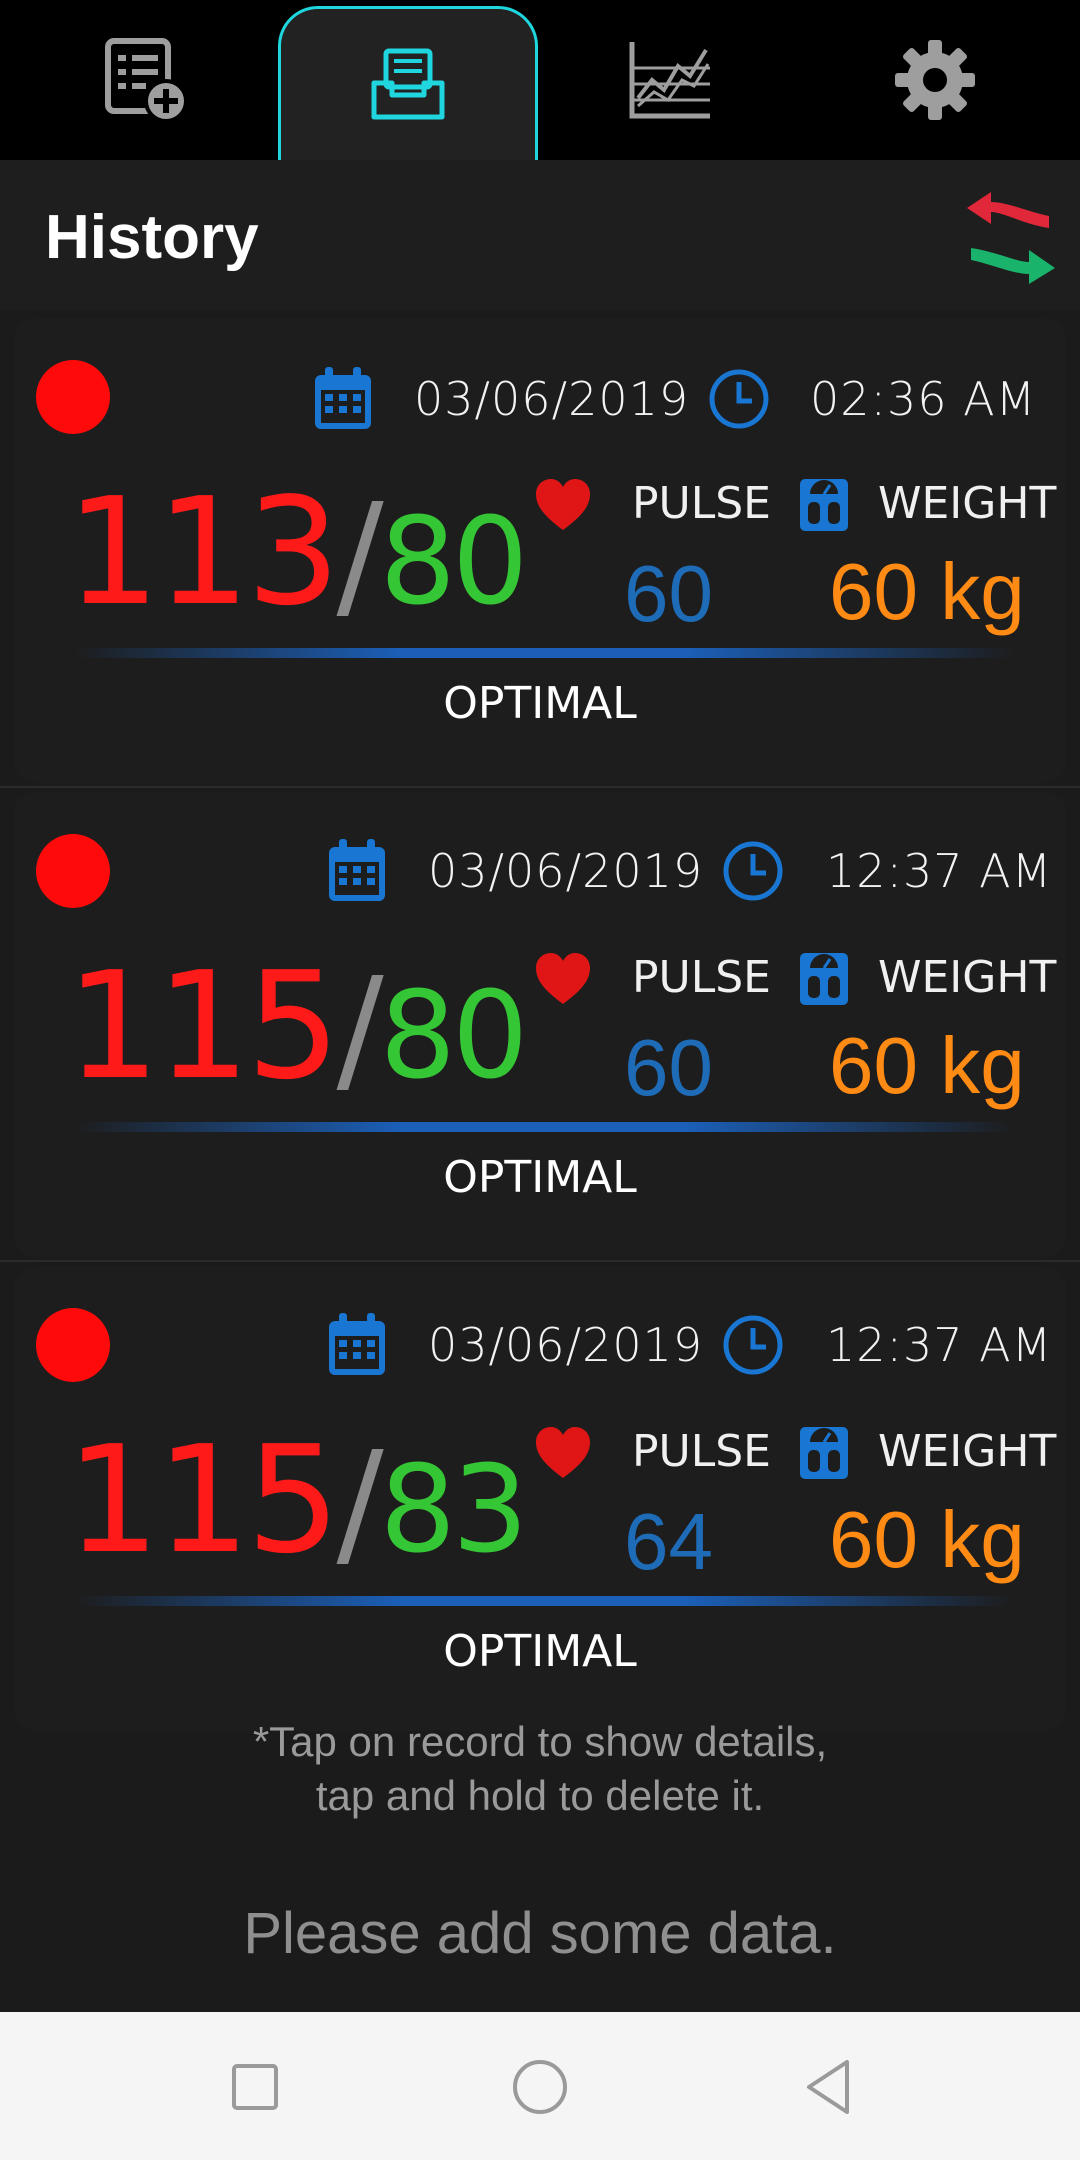 The height and width of the screenshot is (2160, 1080). I want to click on hint-line-1: *Tap on record to show details,, so click(540, 1741).